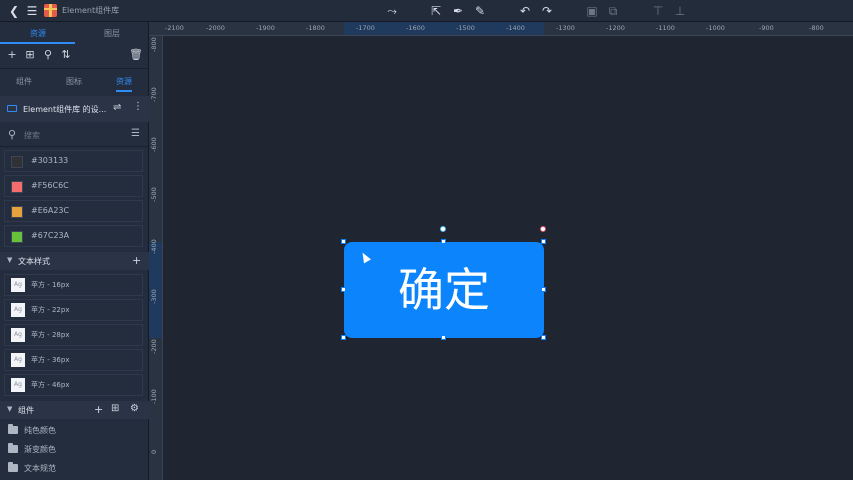 This screenshot has width=853, height=480. I want to click on top-toolbar: ❮ ☰ Element组件库 ⤳ ⇱ ✒ ✎ ↶ ↷ ▣ ⧉ ⊤ ⊥, so click(426, 11).